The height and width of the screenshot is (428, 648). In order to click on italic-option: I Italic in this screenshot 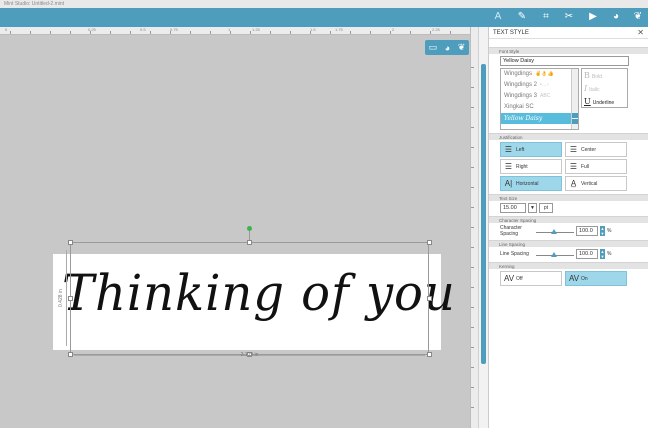, I will do `click(604, 88)`.